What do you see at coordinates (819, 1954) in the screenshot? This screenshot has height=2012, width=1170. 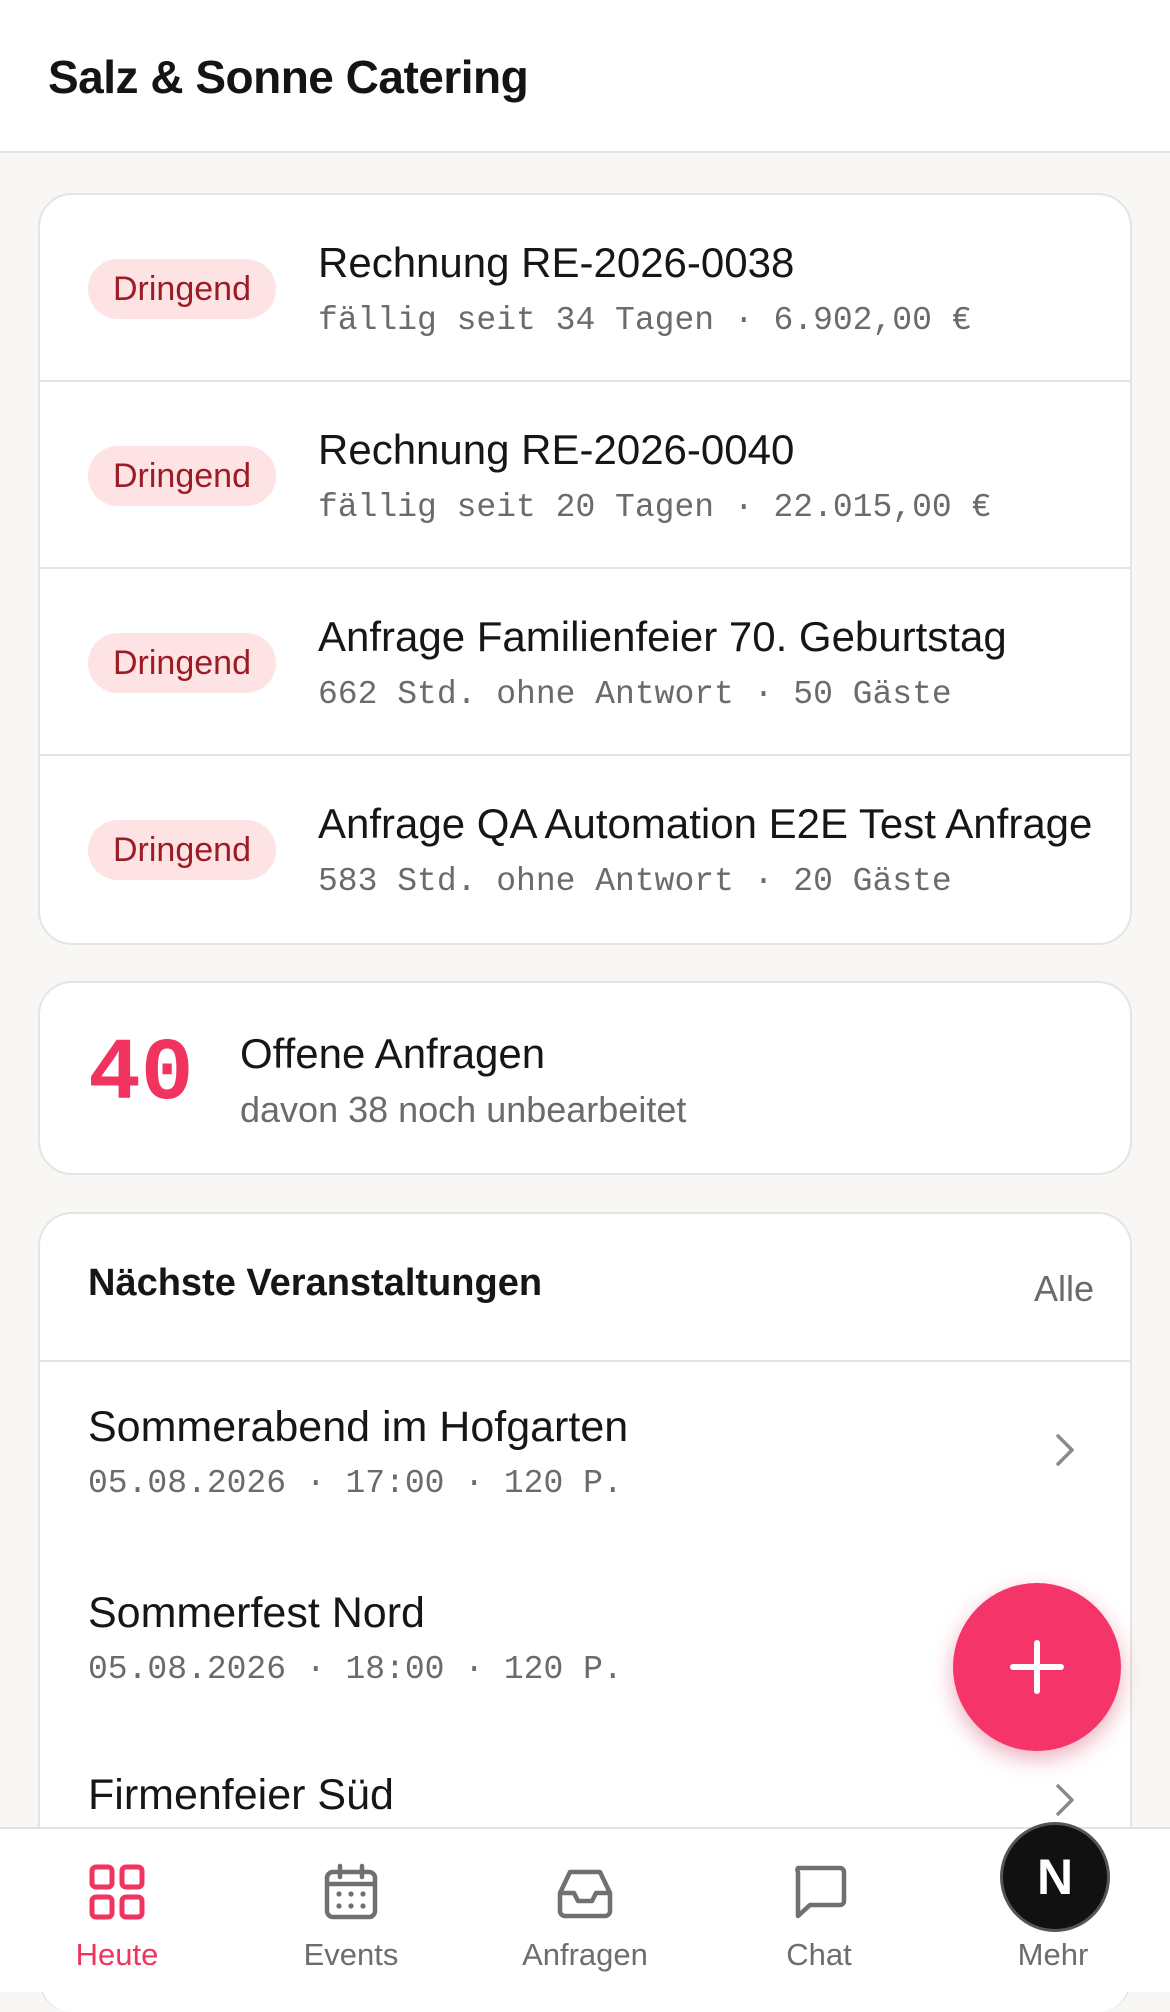 I see `nav-label: Chat` at bounding box center [819, 1954].